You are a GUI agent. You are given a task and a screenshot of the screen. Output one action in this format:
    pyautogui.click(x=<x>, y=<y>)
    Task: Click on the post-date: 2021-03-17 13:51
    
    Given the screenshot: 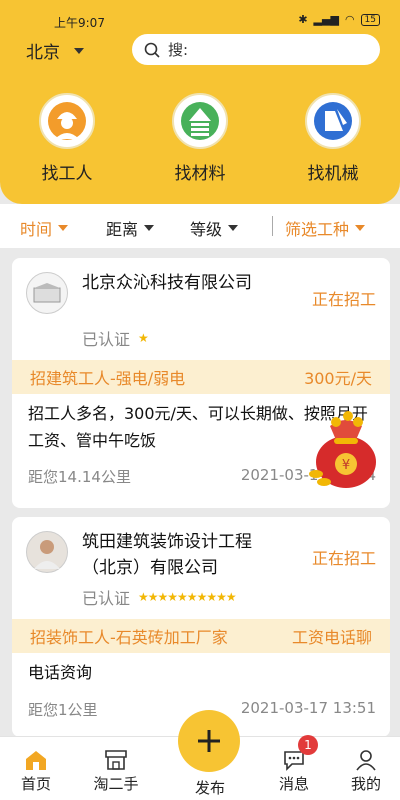 What is the action you would take?
    pyautogui.click(x=308, y=708)
    